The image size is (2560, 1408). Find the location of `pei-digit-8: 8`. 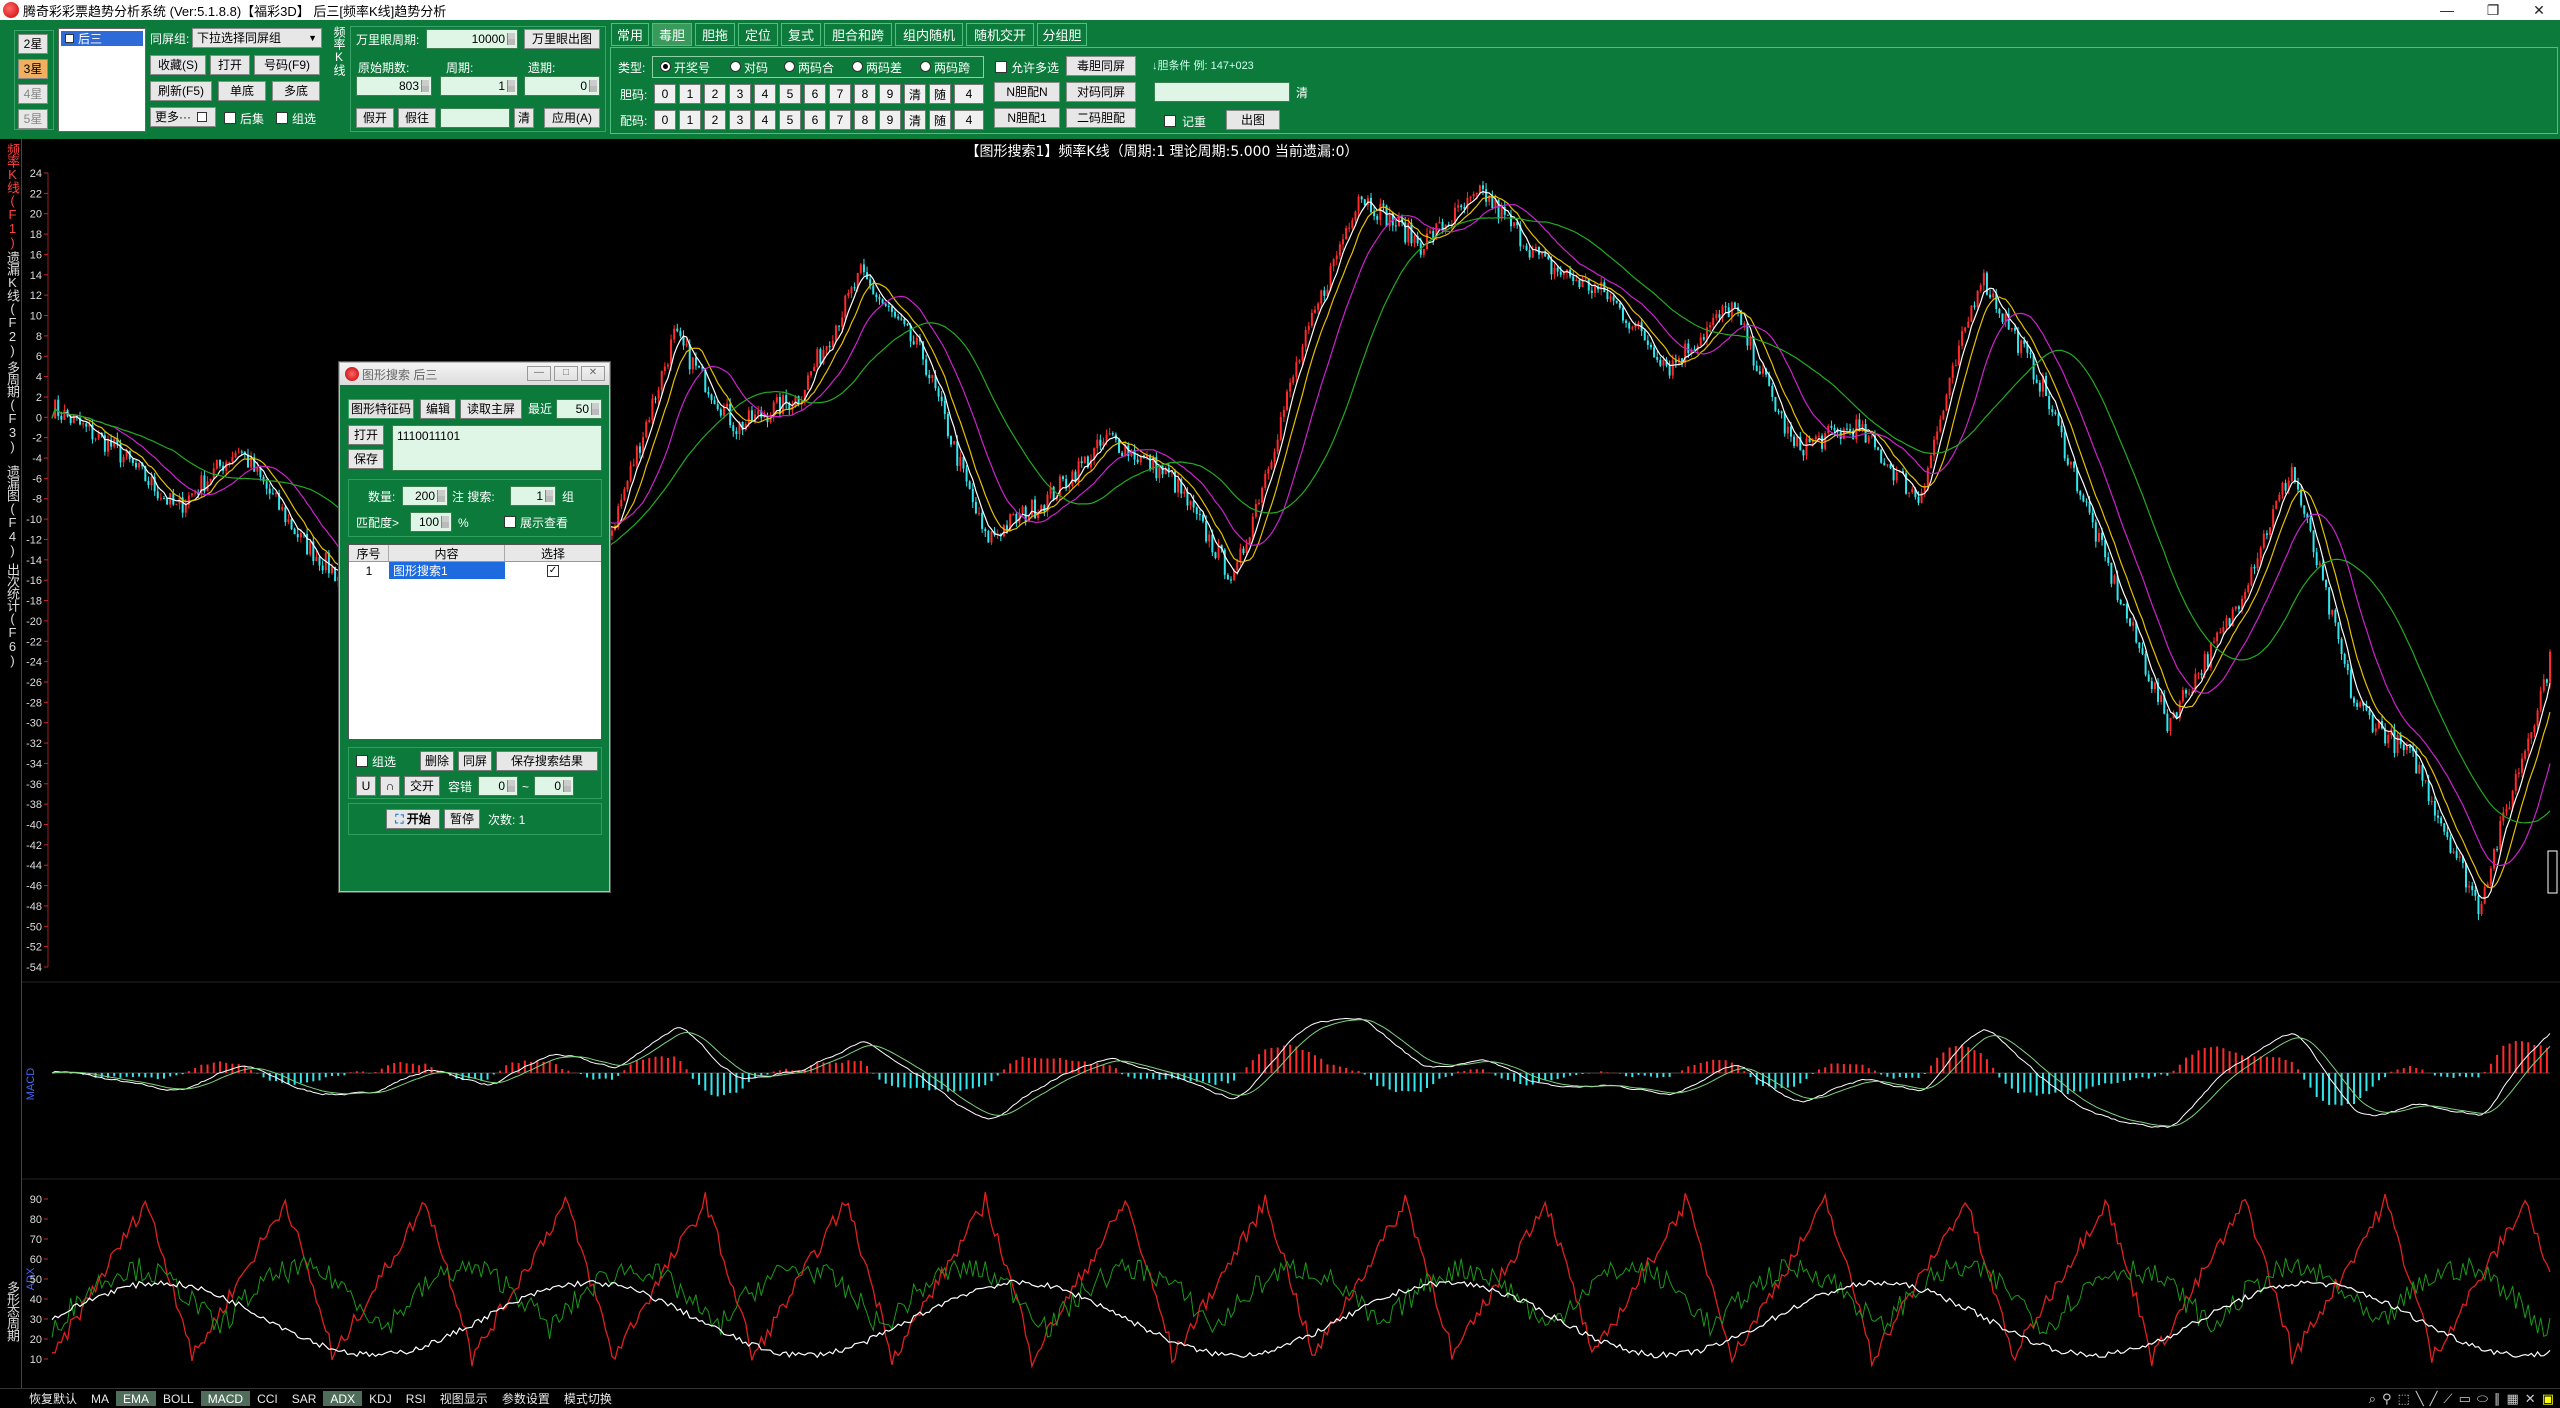

pei-digit-8: 8 is located at coordinates (865, 120).